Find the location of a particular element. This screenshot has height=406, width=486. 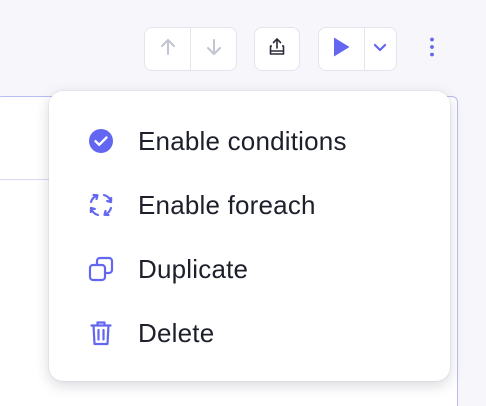

arrow-up-icon is located at coordinates (168, 49).